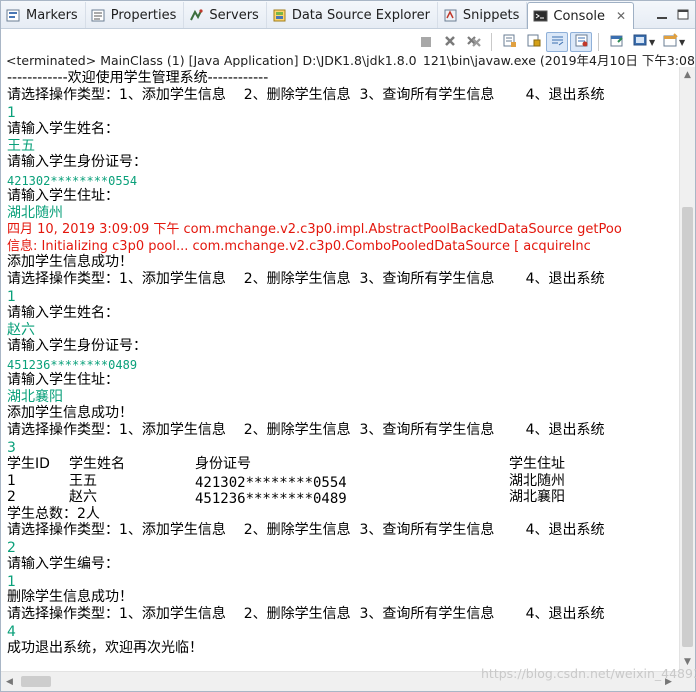  Describe the element at coordinates (223, 464) in the screenshot. I see `table-header: 身份证号` at that location.